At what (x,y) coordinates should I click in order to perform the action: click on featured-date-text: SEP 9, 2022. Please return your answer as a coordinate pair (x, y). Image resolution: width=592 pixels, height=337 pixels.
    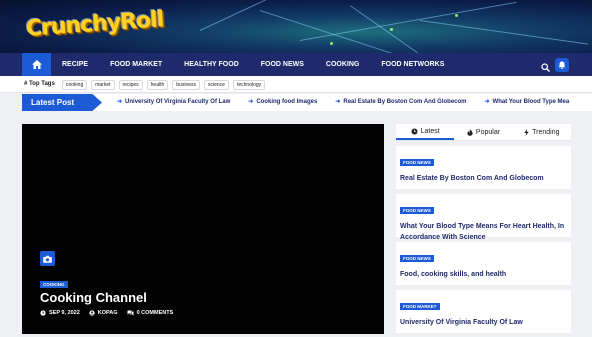
    Looking at the image, I should click on (64, 313).